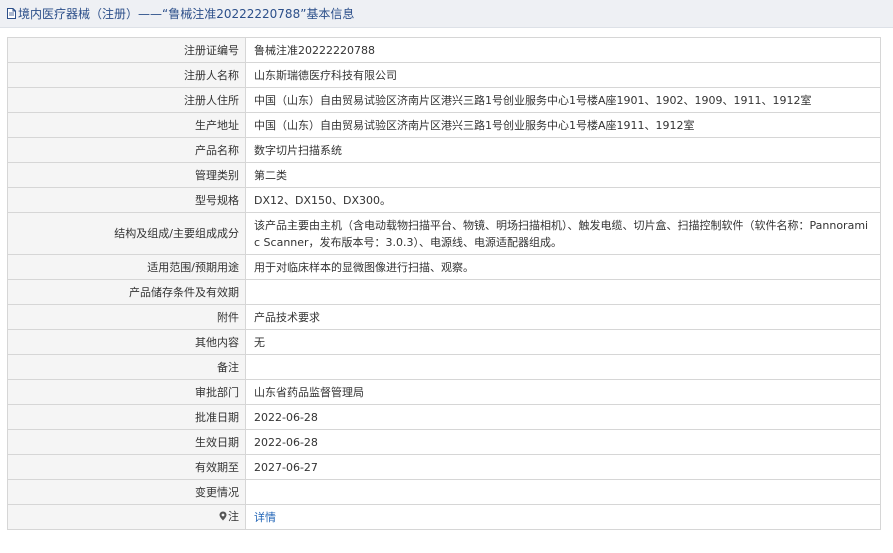 This screenshot has width=893, height=553. I want to click on note-value-cell: 详情, so click(563, 517).